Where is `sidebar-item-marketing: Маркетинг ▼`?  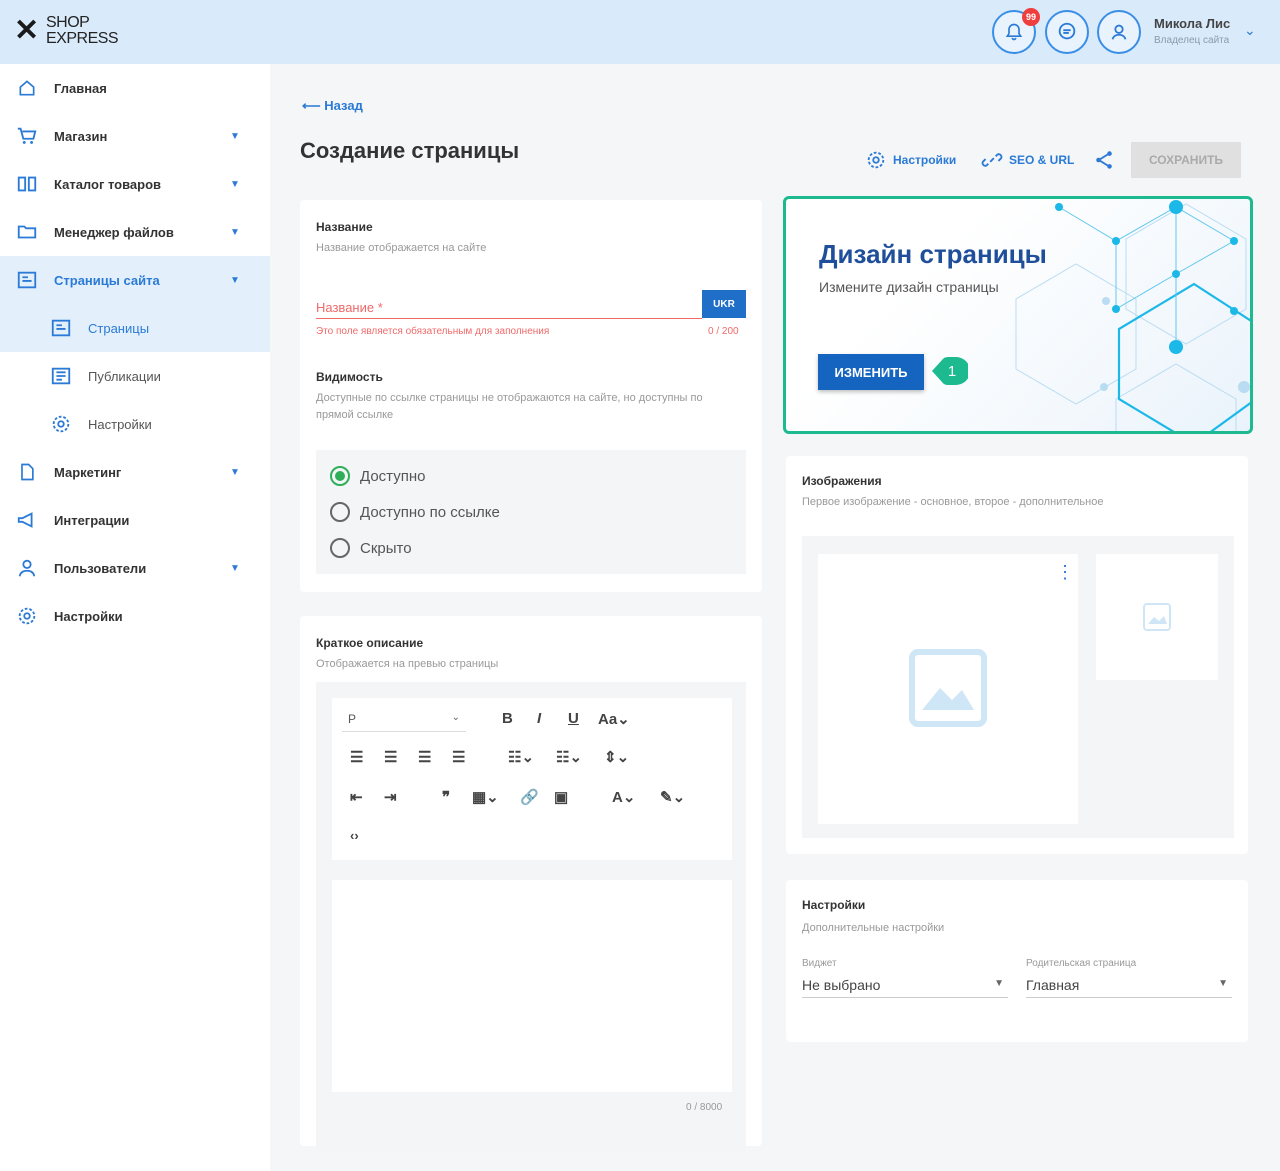
sidebar-item-marketing: Маркетинг ▼ is located at coordinates (135, 472).